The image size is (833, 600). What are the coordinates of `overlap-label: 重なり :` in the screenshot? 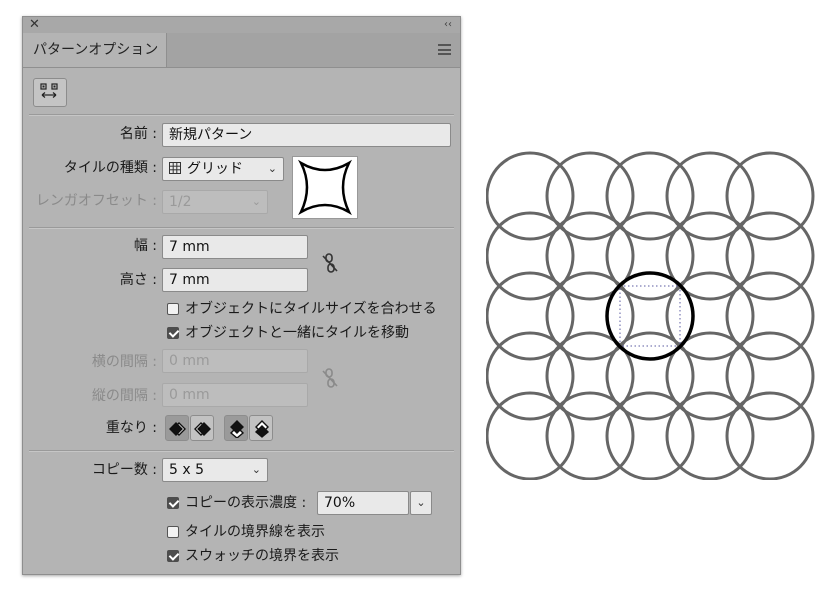 It's located at (131, 428).